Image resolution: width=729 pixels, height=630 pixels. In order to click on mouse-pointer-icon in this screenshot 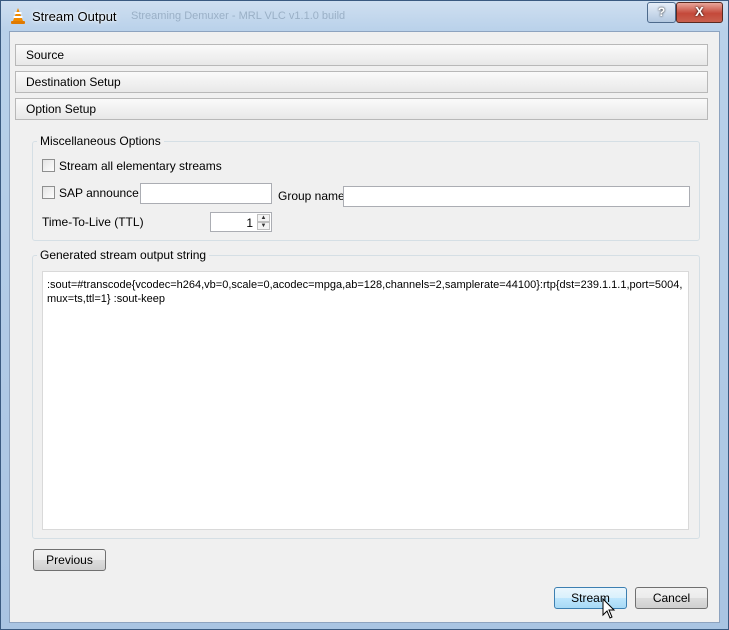, I will do `click(609, 608)`.